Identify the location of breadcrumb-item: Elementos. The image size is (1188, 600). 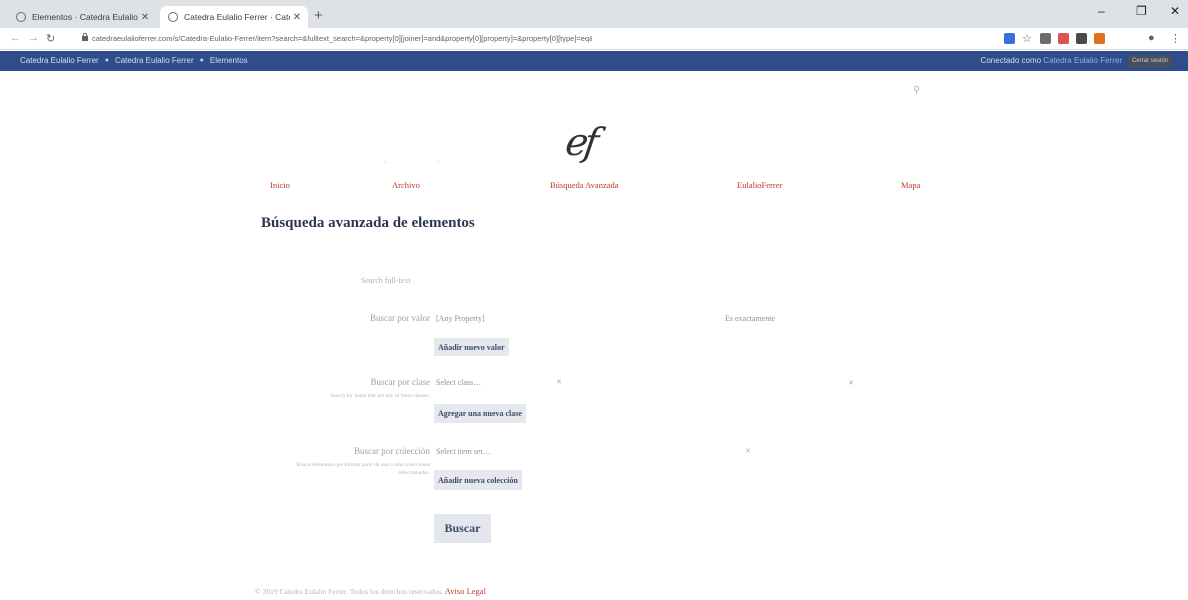
(229, 60).